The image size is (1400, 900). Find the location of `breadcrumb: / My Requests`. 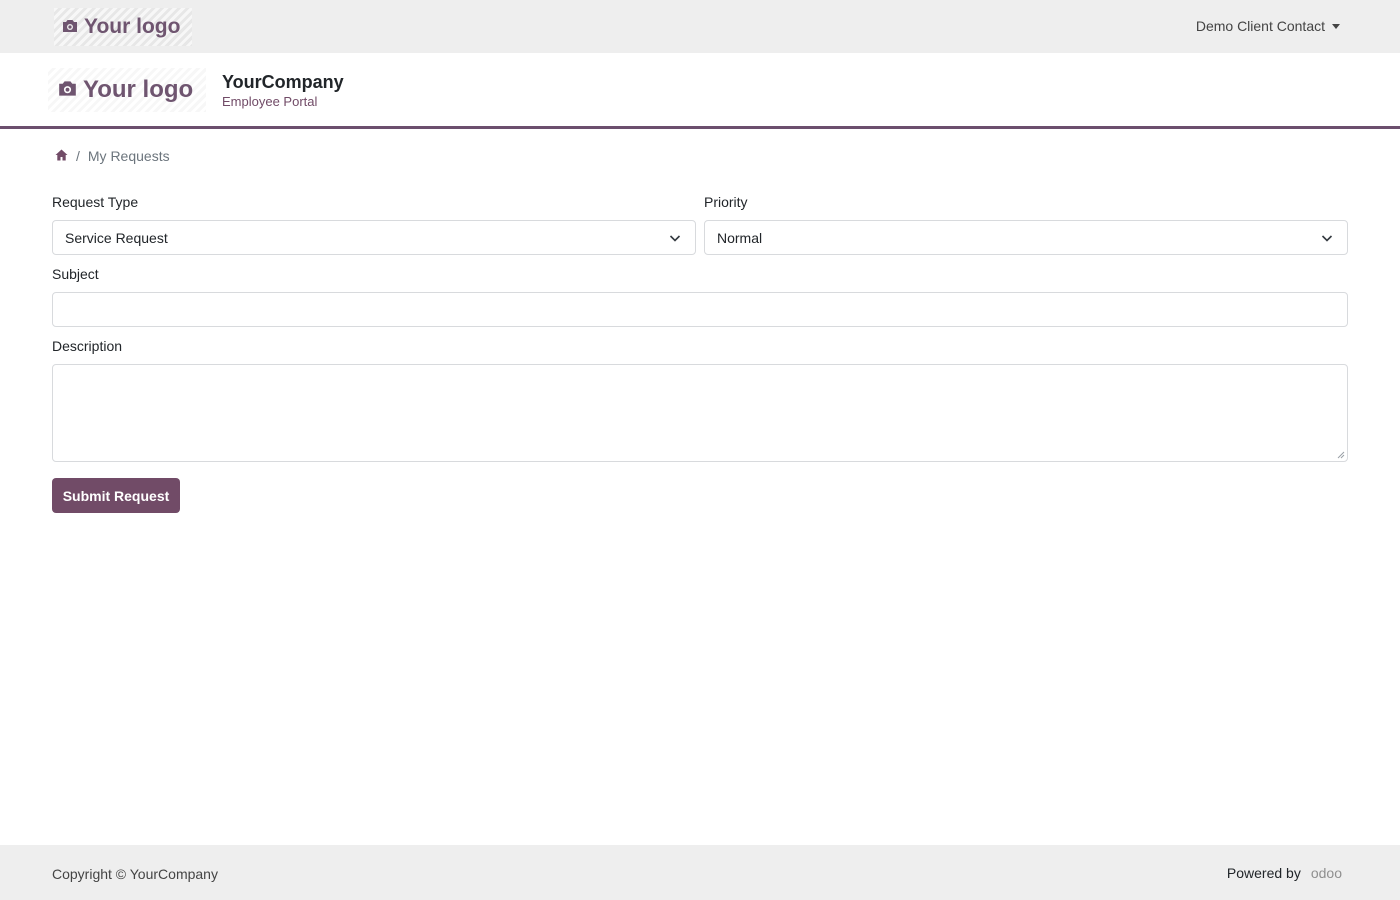

breadcrumb: / My Requests is located at coordinates (112, 156).